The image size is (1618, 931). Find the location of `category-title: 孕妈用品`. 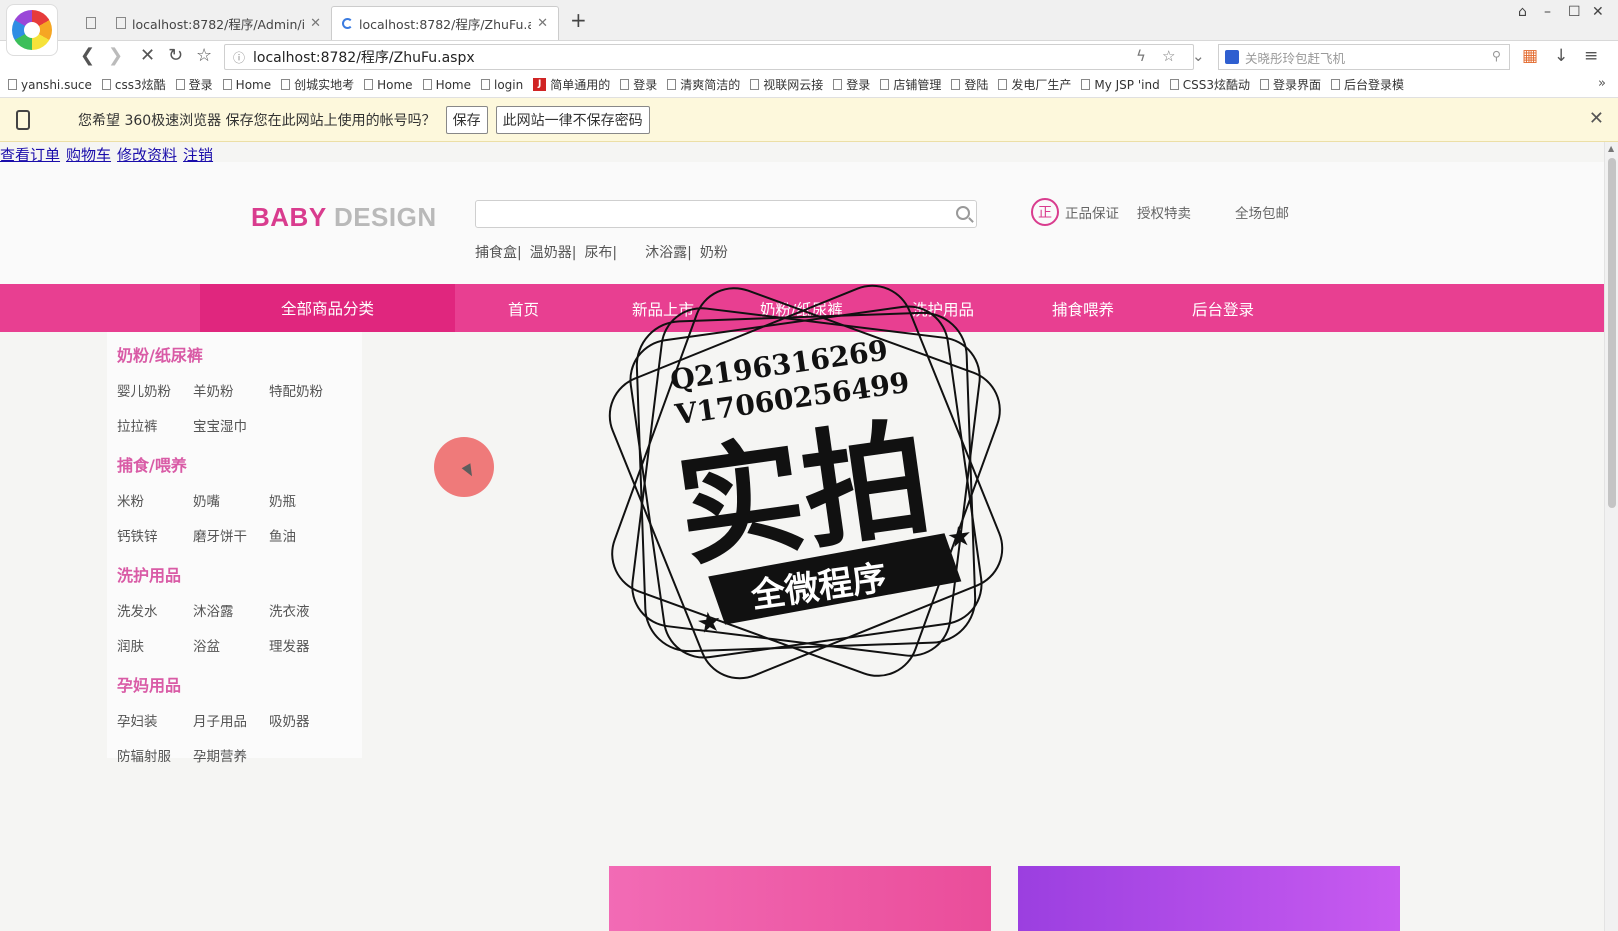

category-title: 孕妈用品 is located at coordinates (149, 684).